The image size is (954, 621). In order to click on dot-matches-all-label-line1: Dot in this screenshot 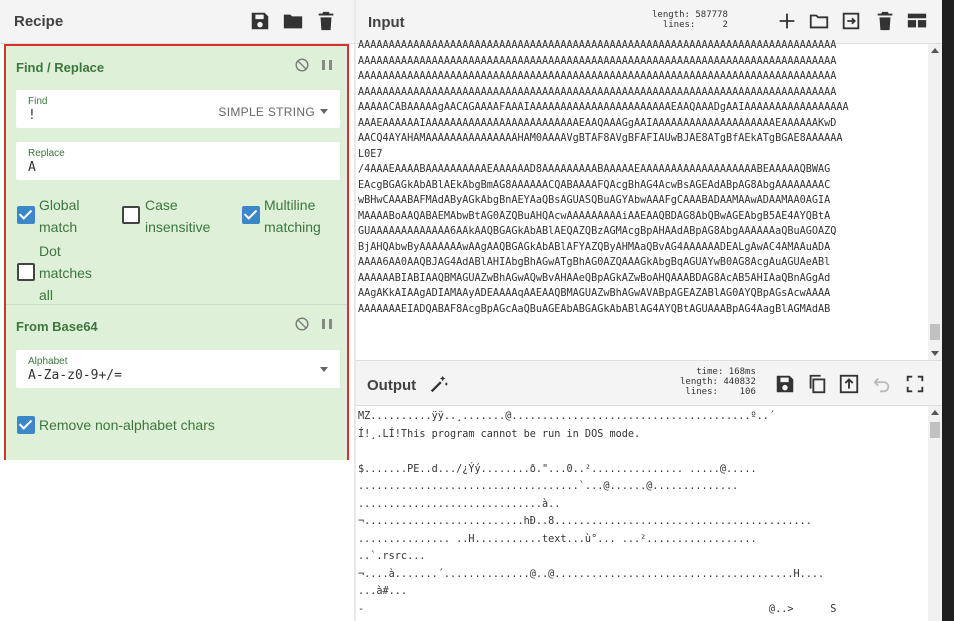, I will do `click(50, 251)`.